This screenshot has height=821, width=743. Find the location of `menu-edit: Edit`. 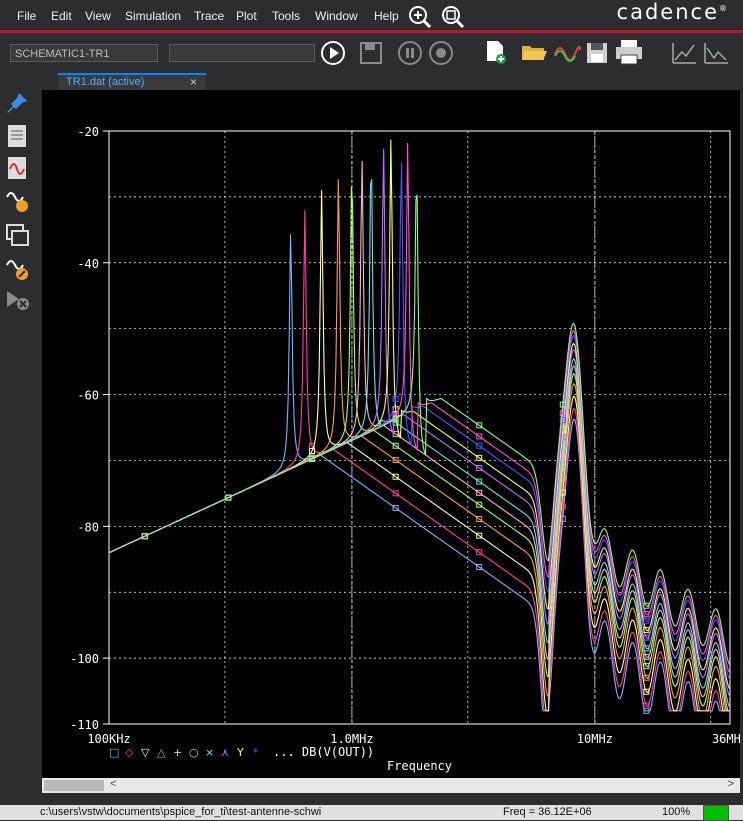

menu-edit: Edit is located at coordinates (61, 16).